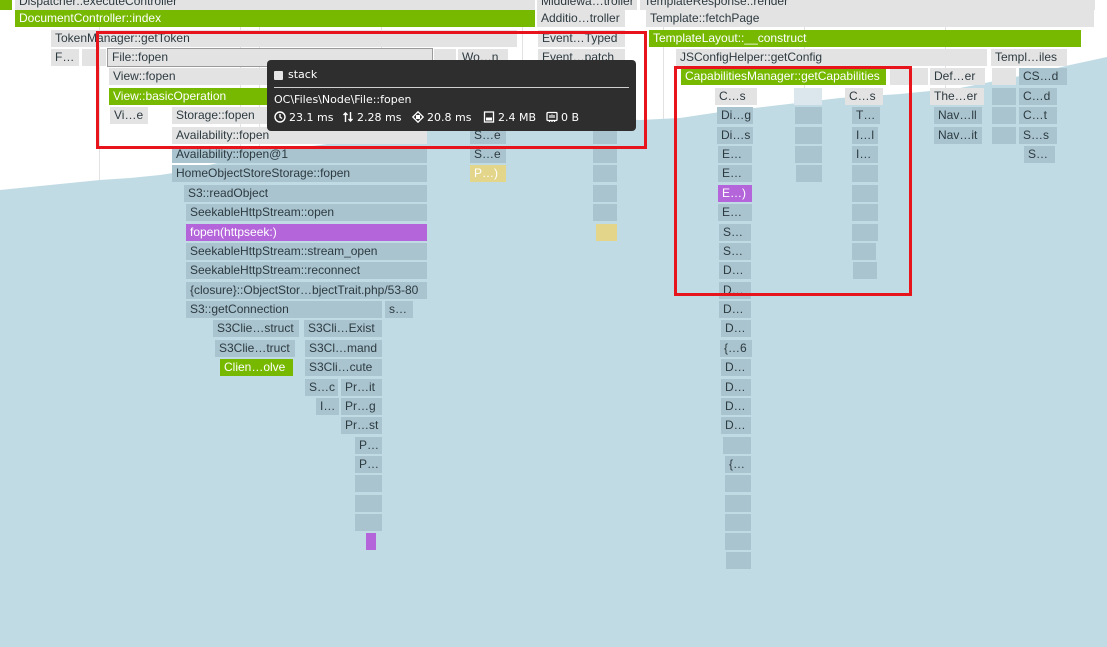  Describe the element at coordinates (831, 57) in the screenshot. I see `frame-js-config-helper-get-config: JSConfigHelper::getConfig` at that location.